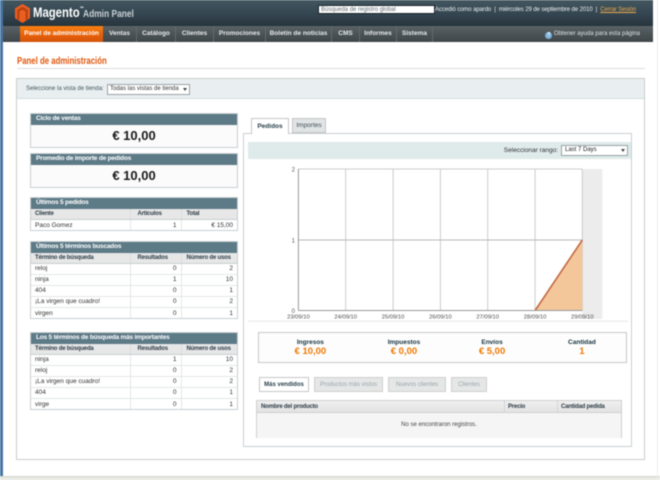 This screenshot has height=480, width=660. What do you see at coordinates (298, 318) in the screenshot?
I see `svg-text: 23/09/10` at bounding box center [298, 318].